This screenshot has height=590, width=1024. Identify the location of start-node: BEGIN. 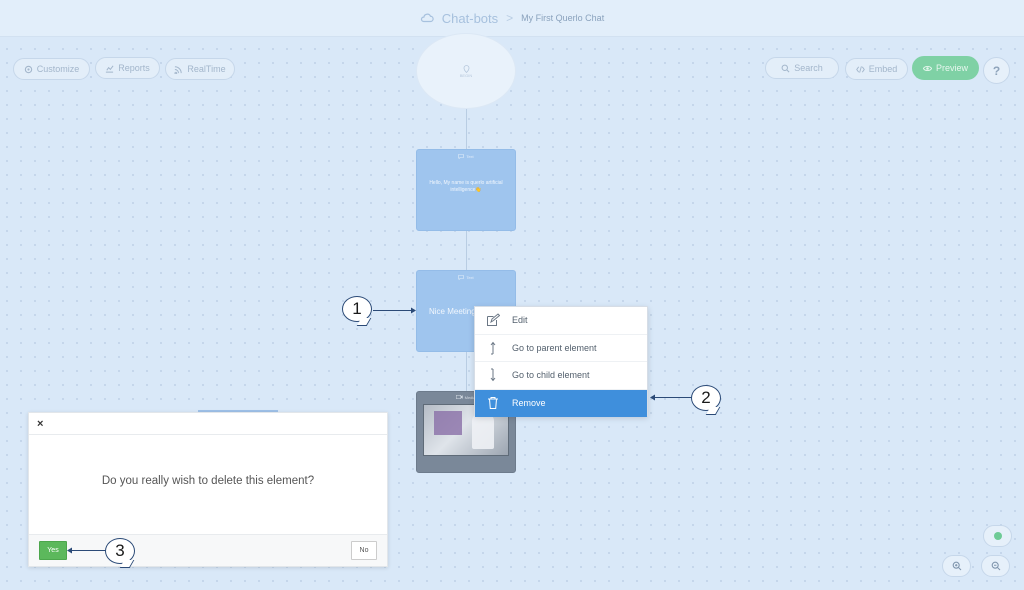
(466, 71).